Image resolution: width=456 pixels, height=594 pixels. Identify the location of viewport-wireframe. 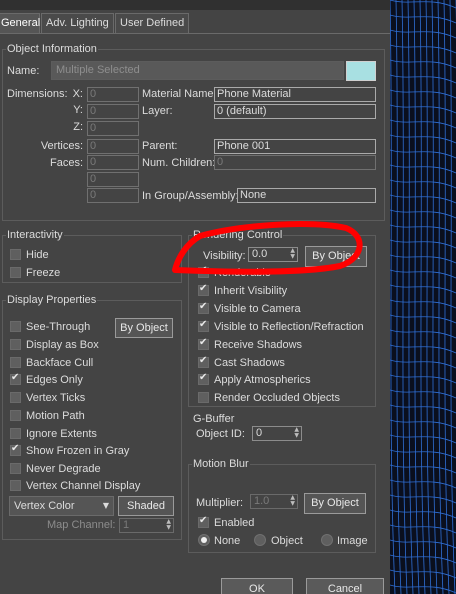
(423, 297).